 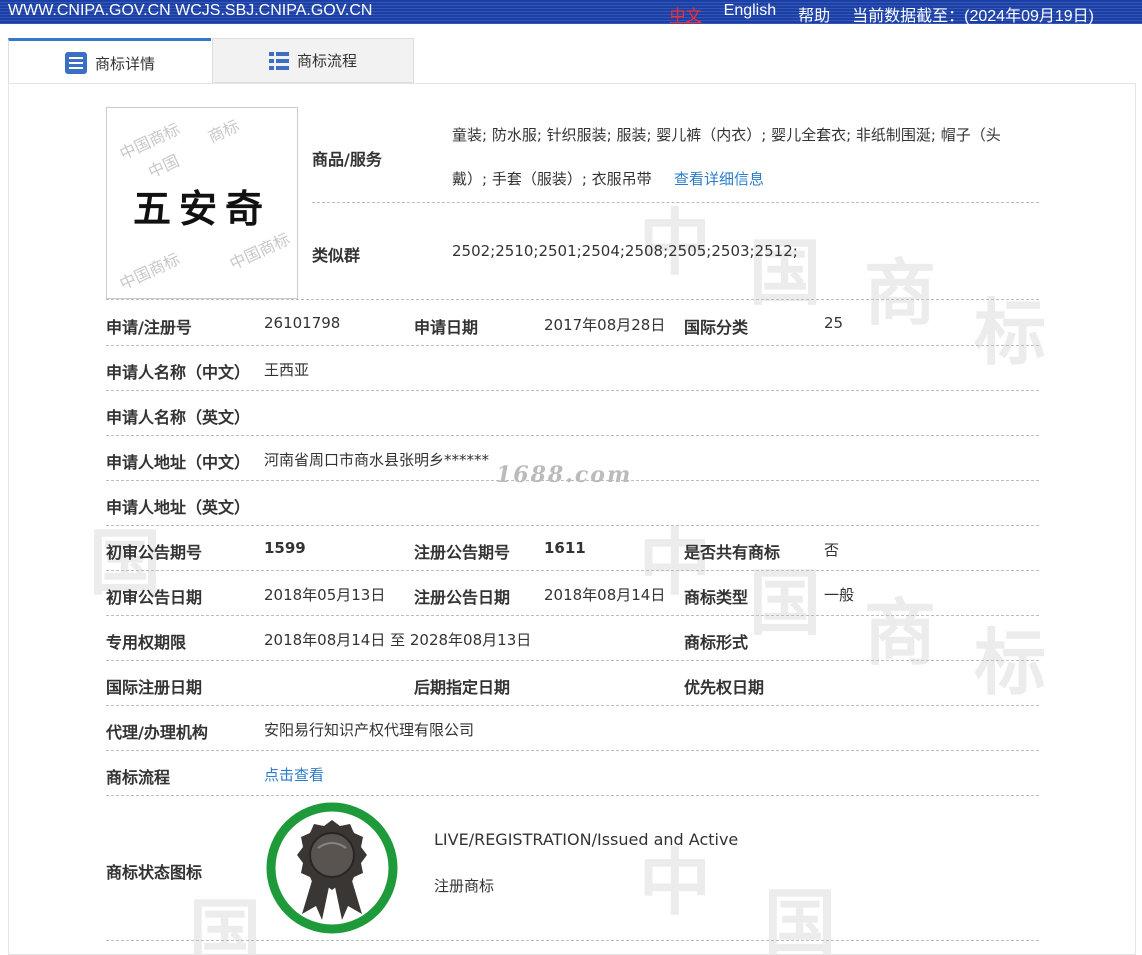 What do you see at coordinates (732, 552) in the screenshot?
I see `shared-label: 是否共有商标` at bounding box center [732, 552].